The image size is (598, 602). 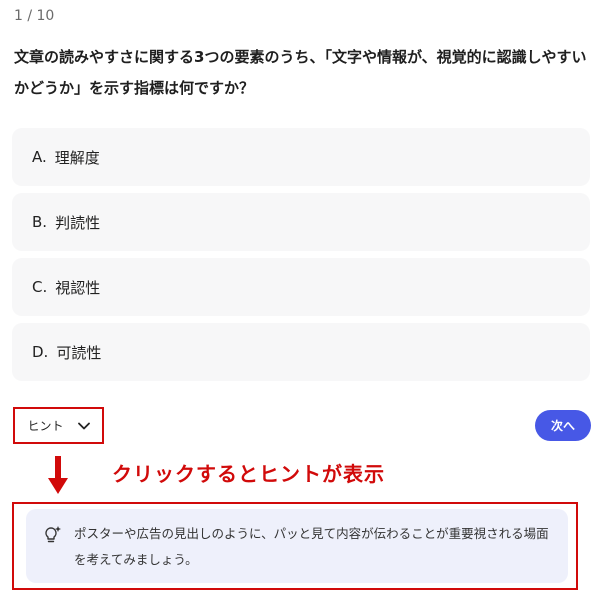 What do you see at coordinates (77, 157) in the screenshot?
I see `option-label: 理解度` at bounding box center [77, 157].